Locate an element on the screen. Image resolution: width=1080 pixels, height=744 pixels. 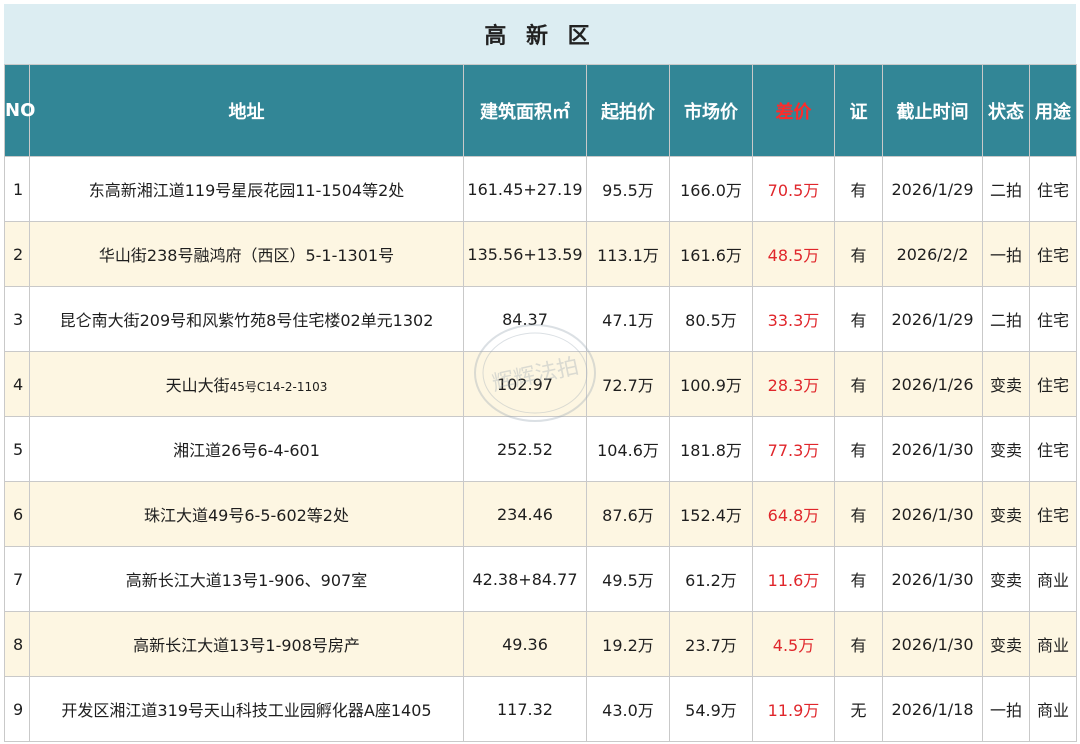
cell-address: 高新长江大道13号1-908号房产 is located at coordinates (246, 644).